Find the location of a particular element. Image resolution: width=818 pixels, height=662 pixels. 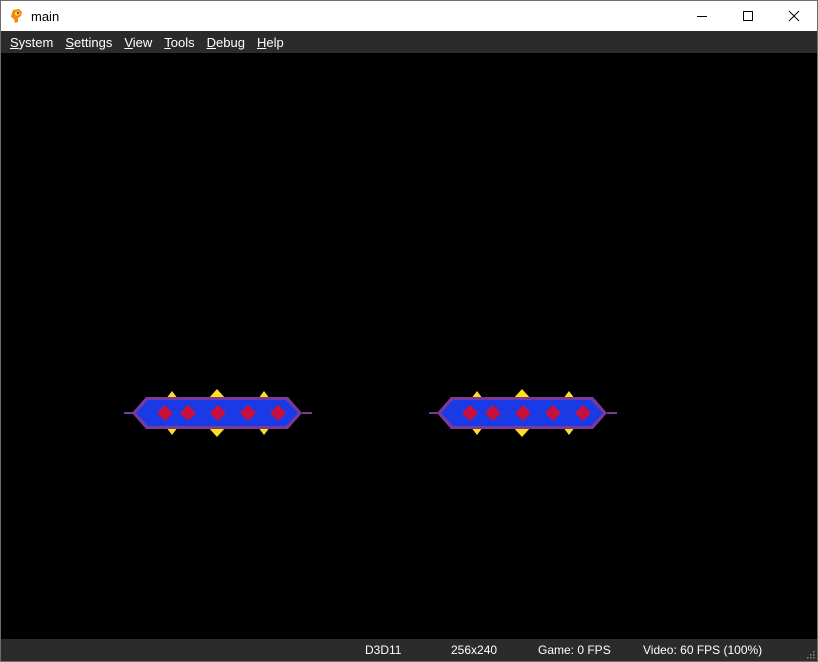

minimize-button is located at coordinates (702, 16).